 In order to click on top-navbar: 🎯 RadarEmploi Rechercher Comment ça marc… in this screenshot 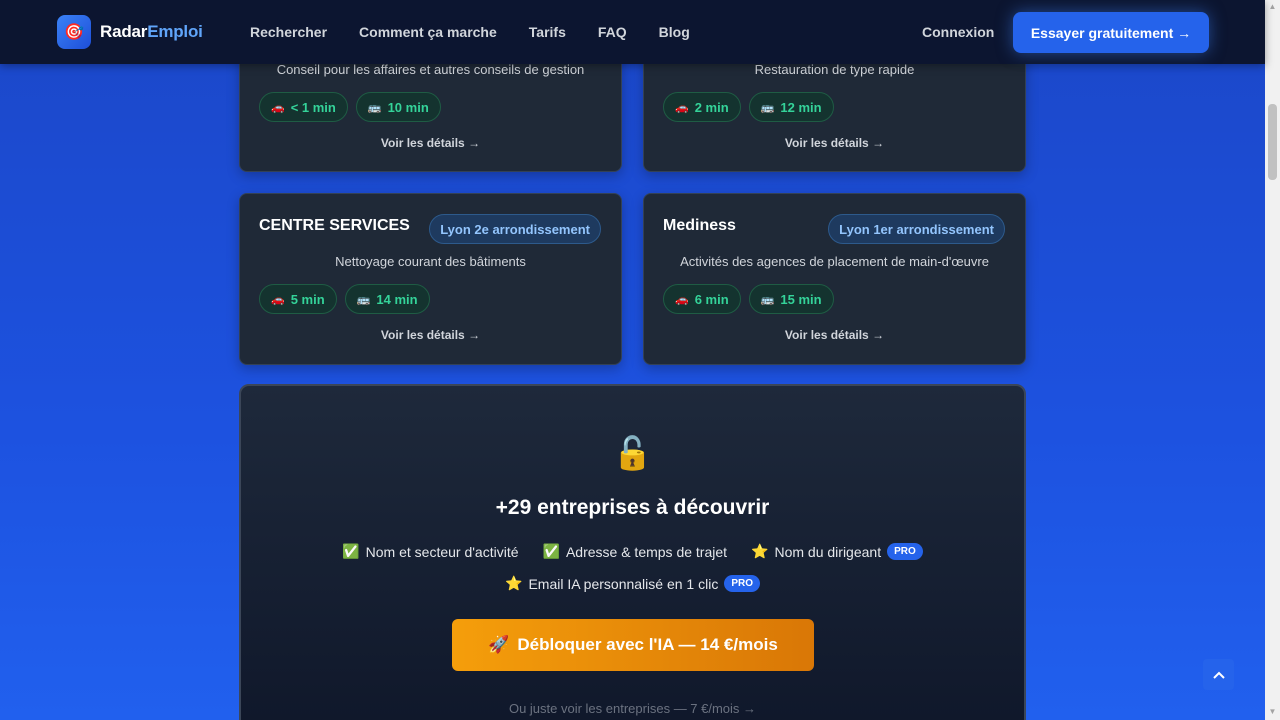, I will do `click(632, 32)`.